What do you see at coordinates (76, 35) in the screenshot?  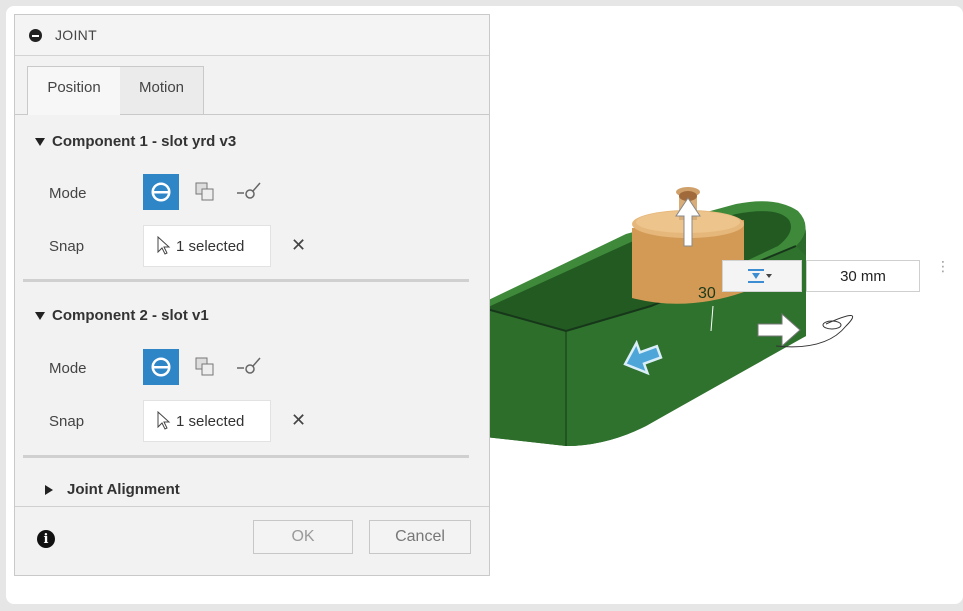 I see `dialog-title: JOINT` at bounding box center [76, 35].